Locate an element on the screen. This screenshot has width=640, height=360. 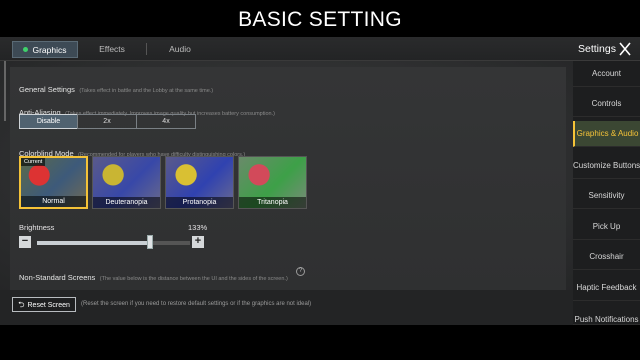
tab-divider is located at coordinates (146, 49).